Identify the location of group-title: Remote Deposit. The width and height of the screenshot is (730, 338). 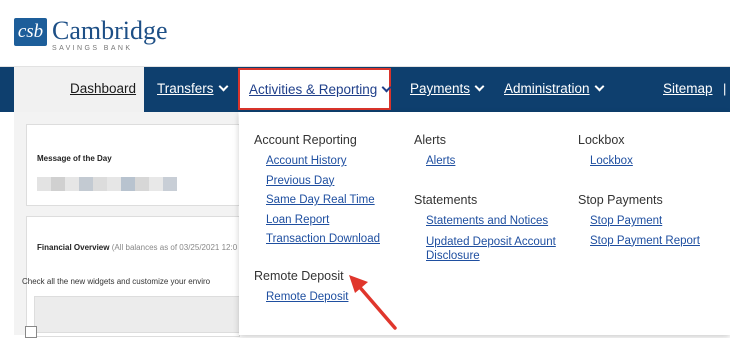
(299, 276).